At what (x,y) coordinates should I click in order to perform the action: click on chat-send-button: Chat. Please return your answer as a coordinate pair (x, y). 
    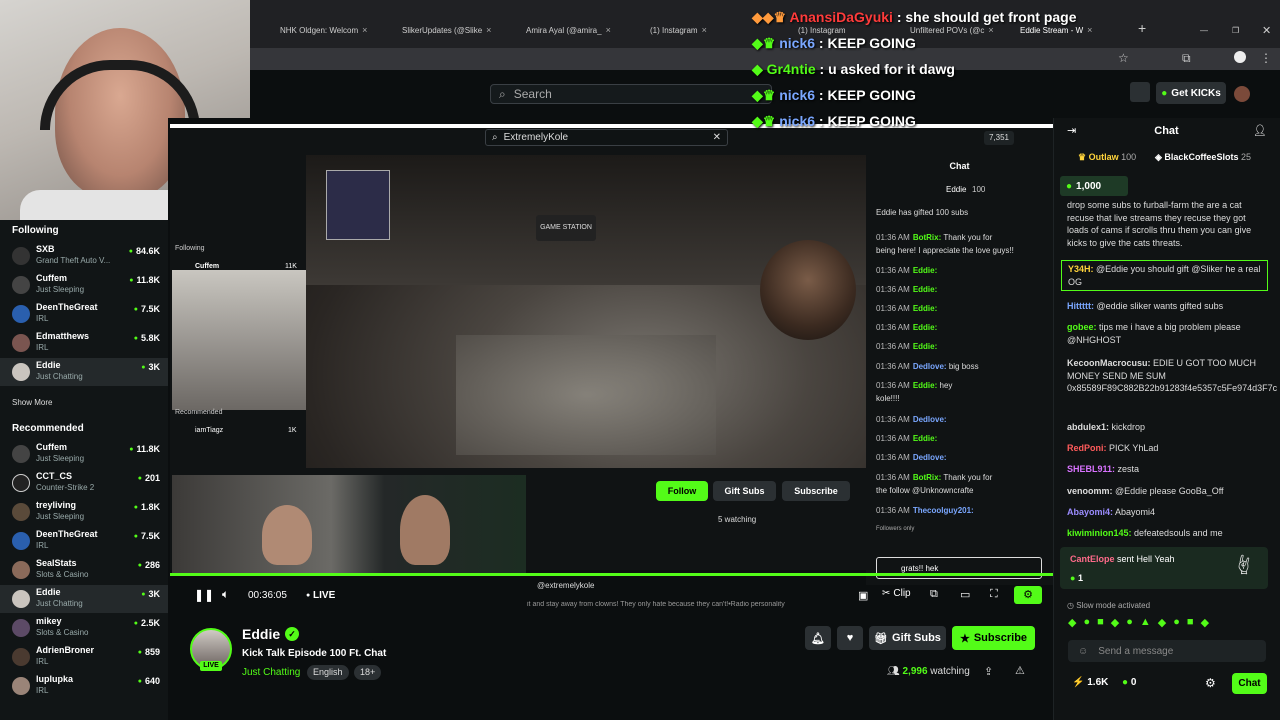
    Looking at the image, I should click on (1249, 683).